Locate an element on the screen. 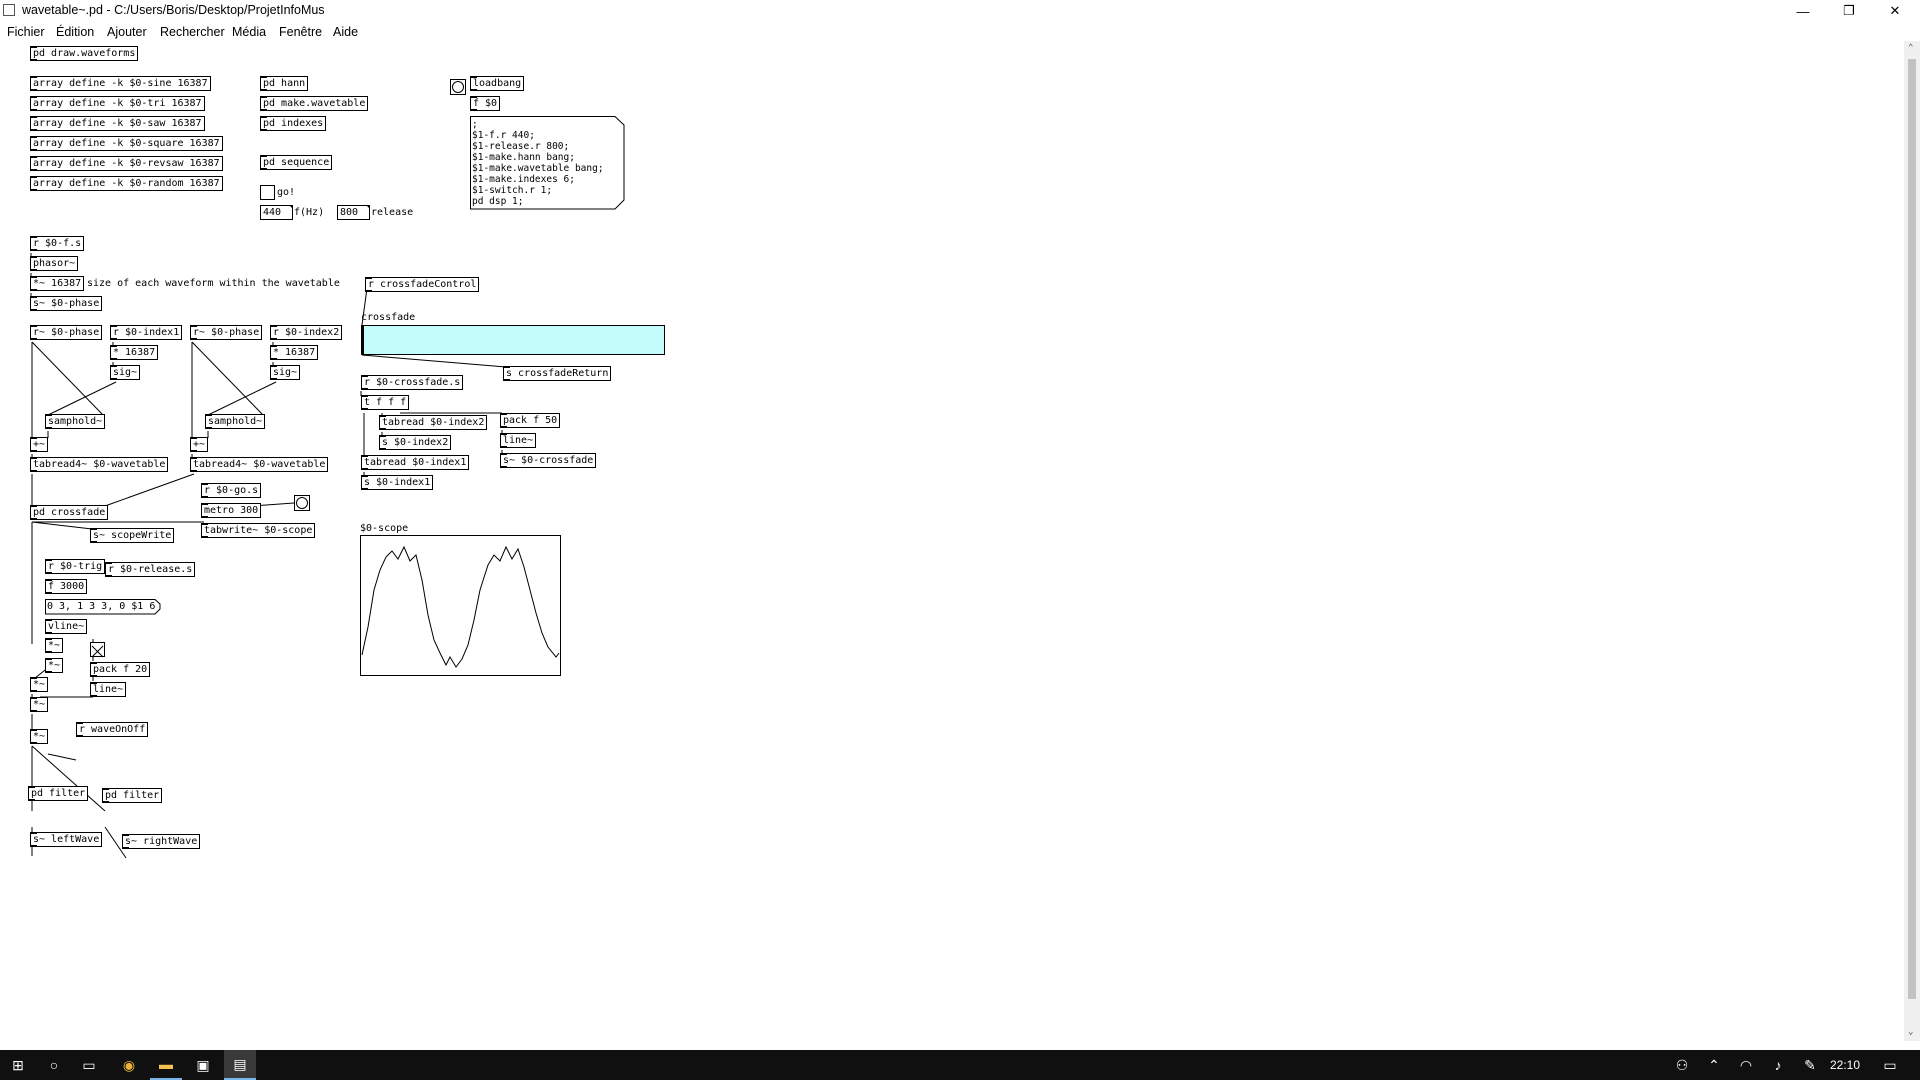 Image resolution: width=1920 pixels, height=1080 pixels. loadbang-bang is located at coordinates (458, 87).